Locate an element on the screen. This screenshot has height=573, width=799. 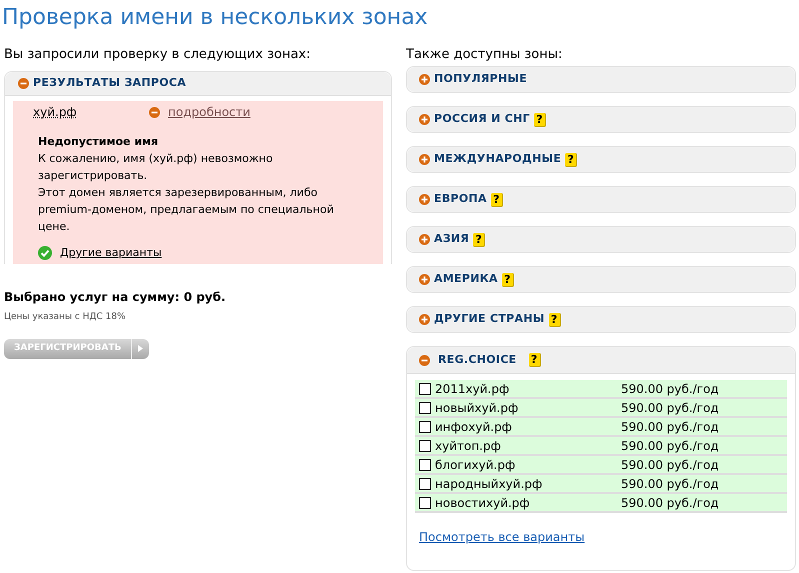
domain-name: блогихуй.рф is located at coordinates (475, 465).